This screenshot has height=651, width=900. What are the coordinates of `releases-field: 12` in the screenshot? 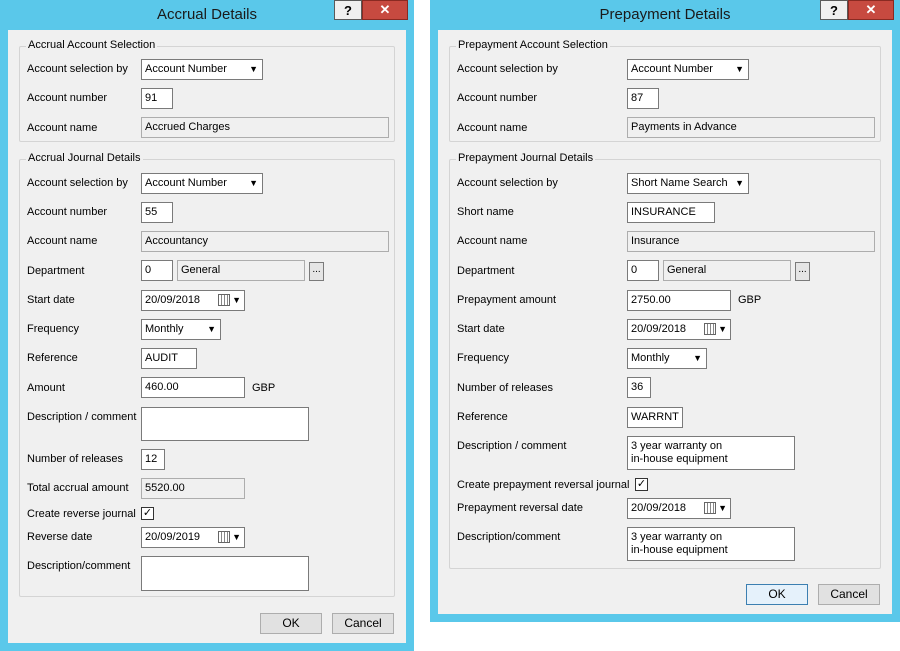 It's located at (153, 459).